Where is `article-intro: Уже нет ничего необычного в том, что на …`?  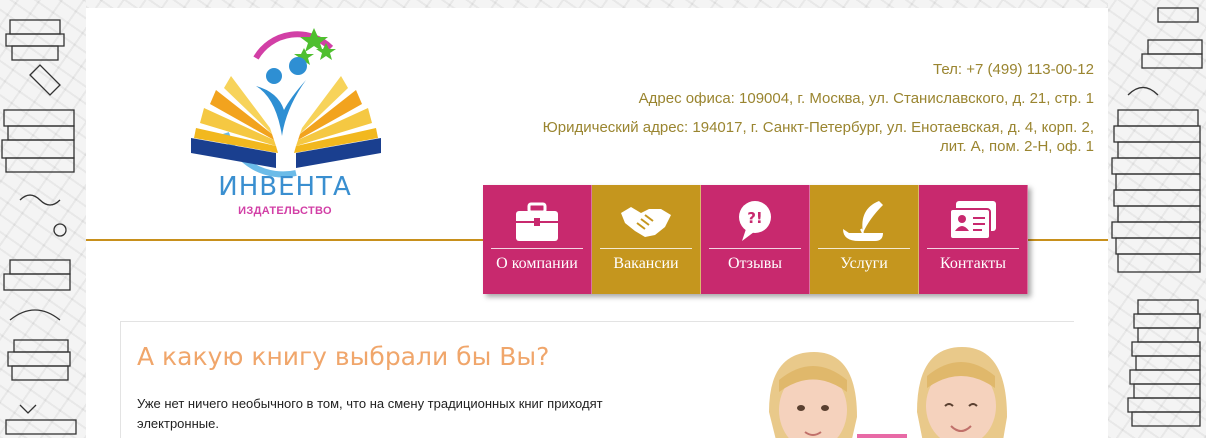 article-intro: Уже нет ничего необычного в том, что на … is located at coordinates (370, 413).